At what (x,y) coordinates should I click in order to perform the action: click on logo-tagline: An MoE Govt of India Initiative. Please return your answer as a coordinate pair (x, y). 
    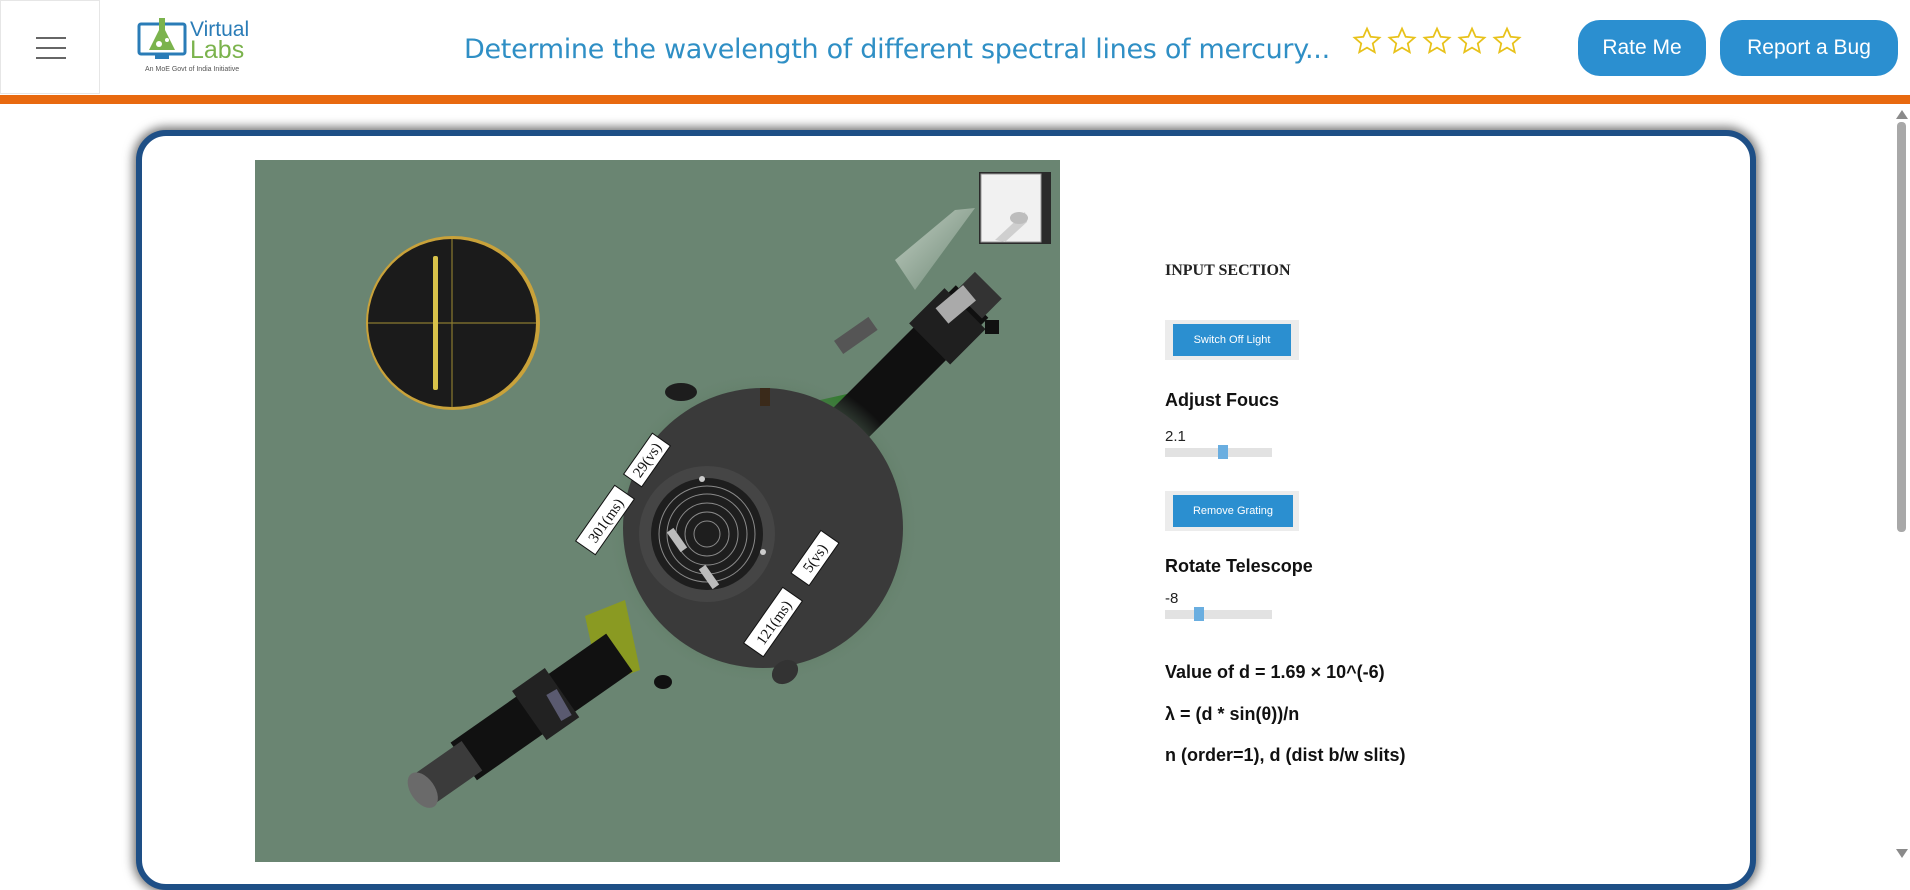
    Looking at the image, I should click on (192, 69).